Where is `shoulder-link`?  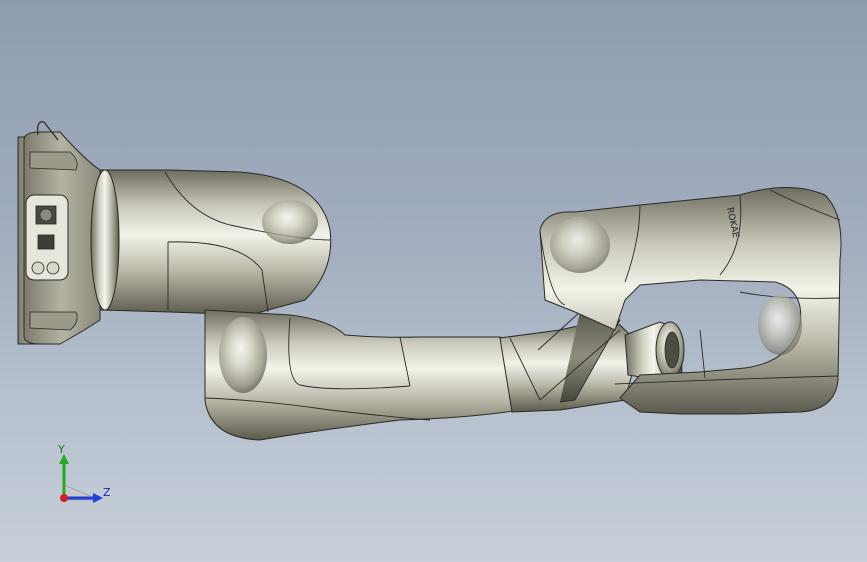
shoulder-link is located at coordinates (211, 242).